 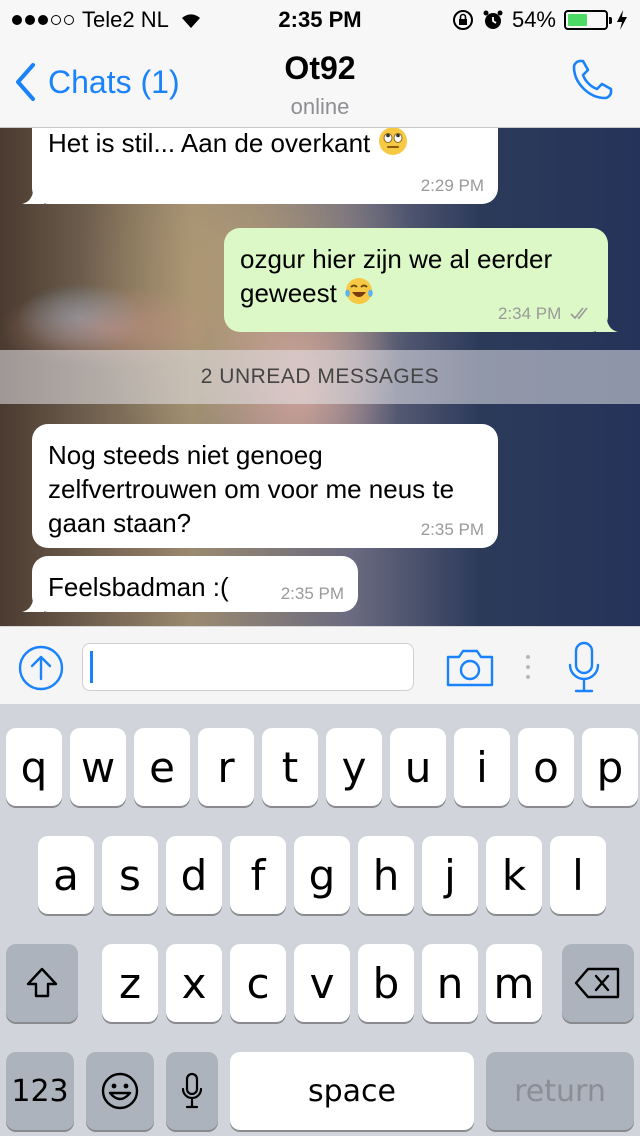 What do you see at coordinates (392, 141) in the screenshot?
I see `rolling-eyes-emoji-icon` at bounding box center [392, 141].